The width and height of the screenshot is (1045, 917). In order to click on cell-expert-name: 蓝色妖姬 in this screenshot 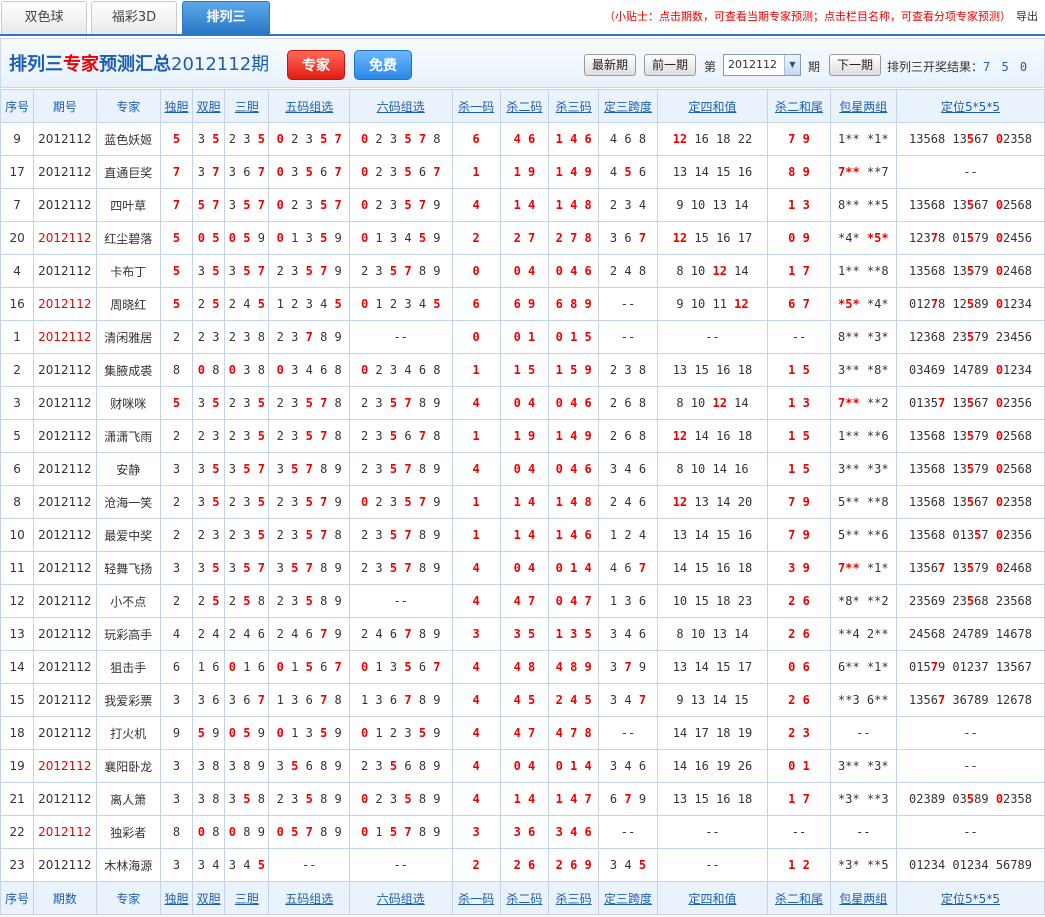, I will do `click(128, 139)`.